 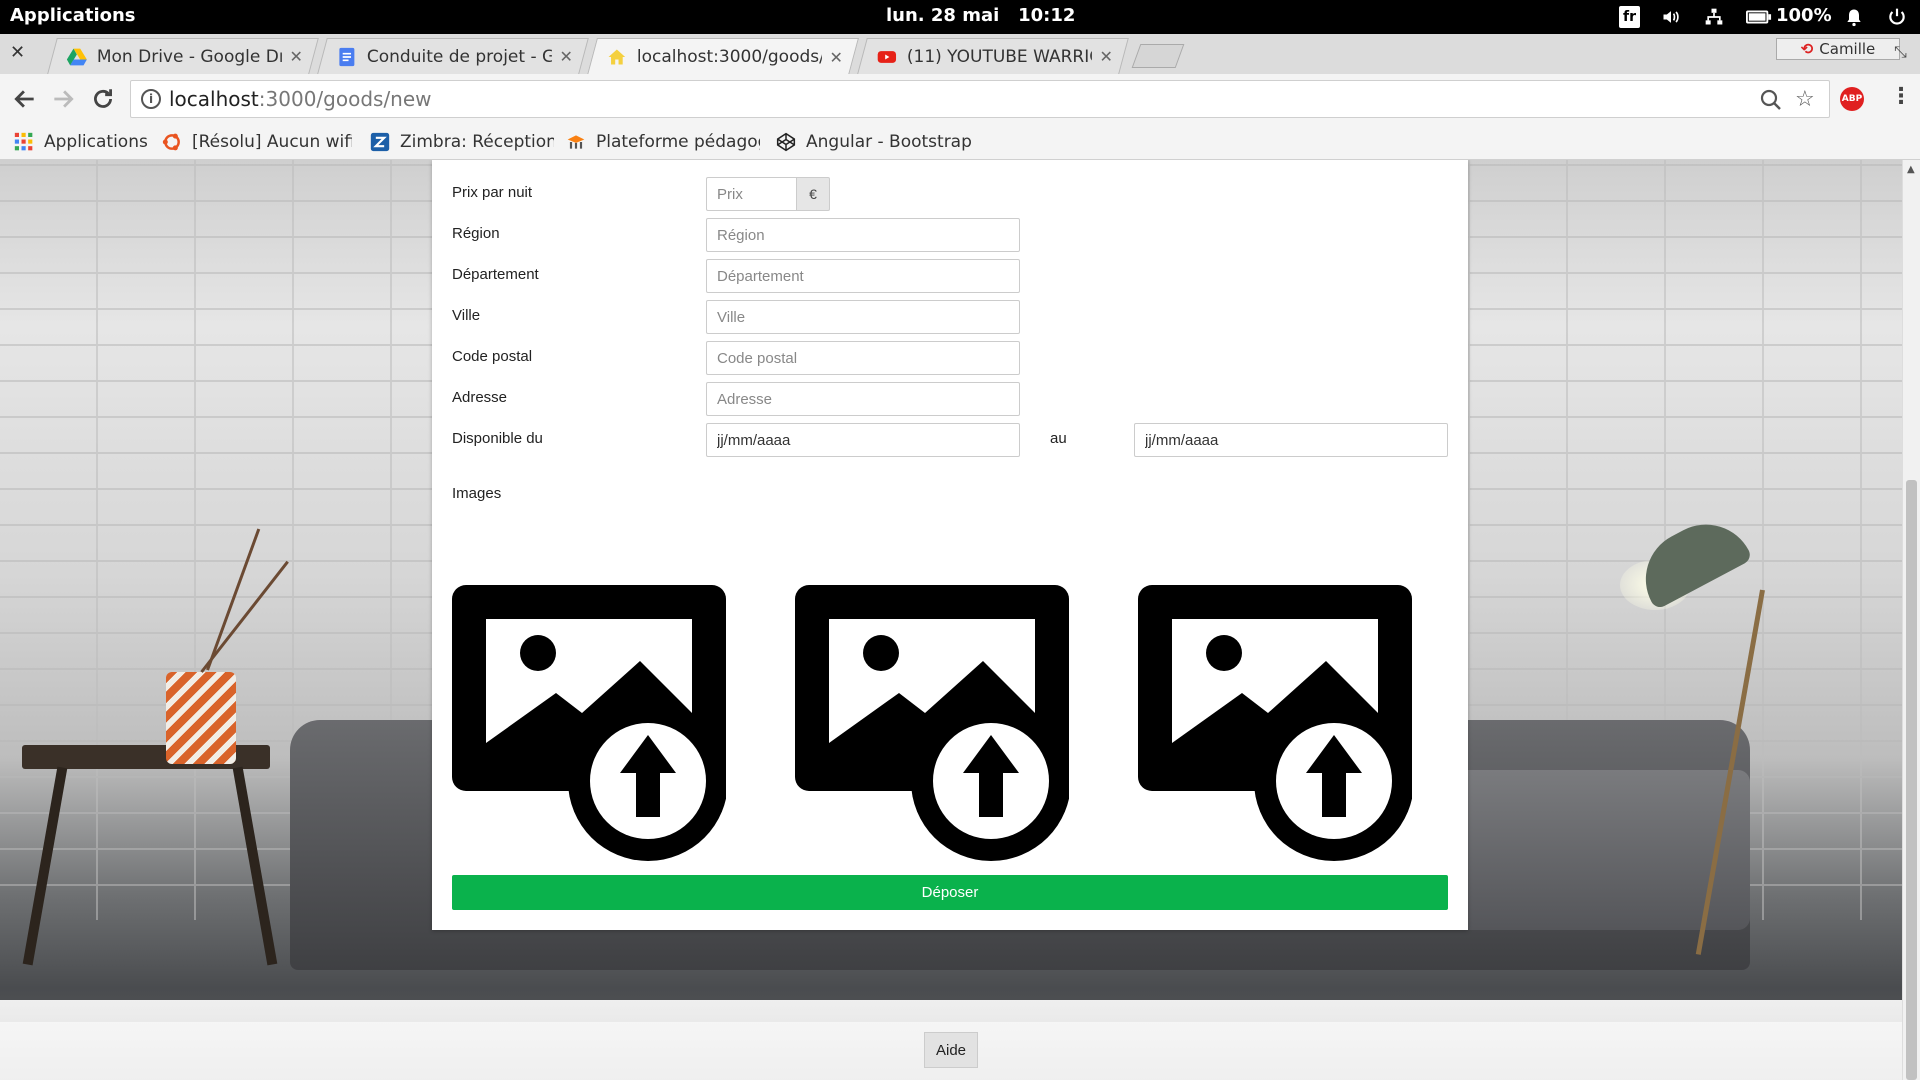 What do you see at coordinates (980, 99) in the screenshot?
I see `address-bar: i localhost:3000/goods/new ☆` at bounding box center [980, 99].